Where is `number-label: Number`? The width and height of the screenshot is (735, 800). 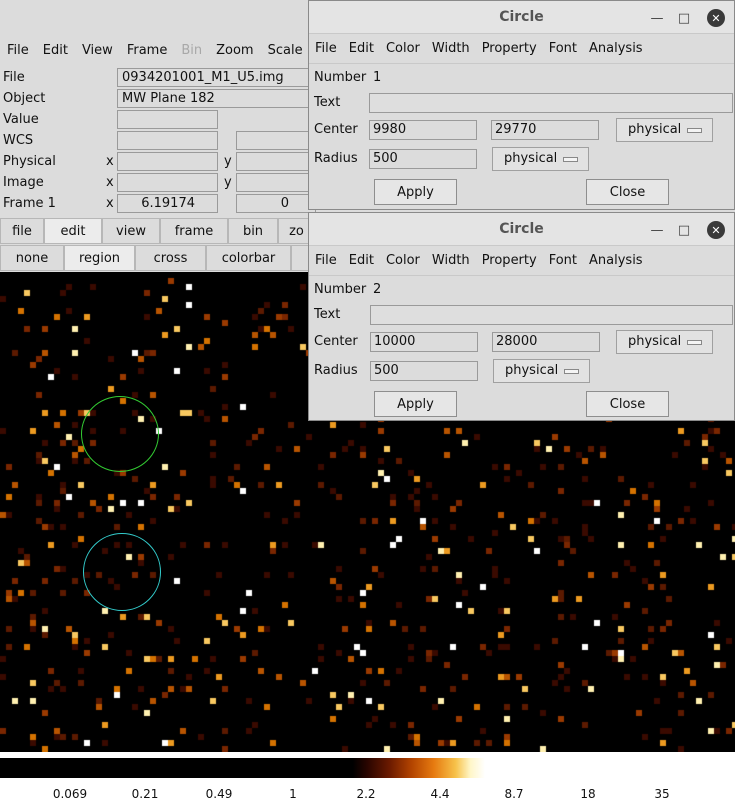 number-label: Number is located at coordinates (340, 77).